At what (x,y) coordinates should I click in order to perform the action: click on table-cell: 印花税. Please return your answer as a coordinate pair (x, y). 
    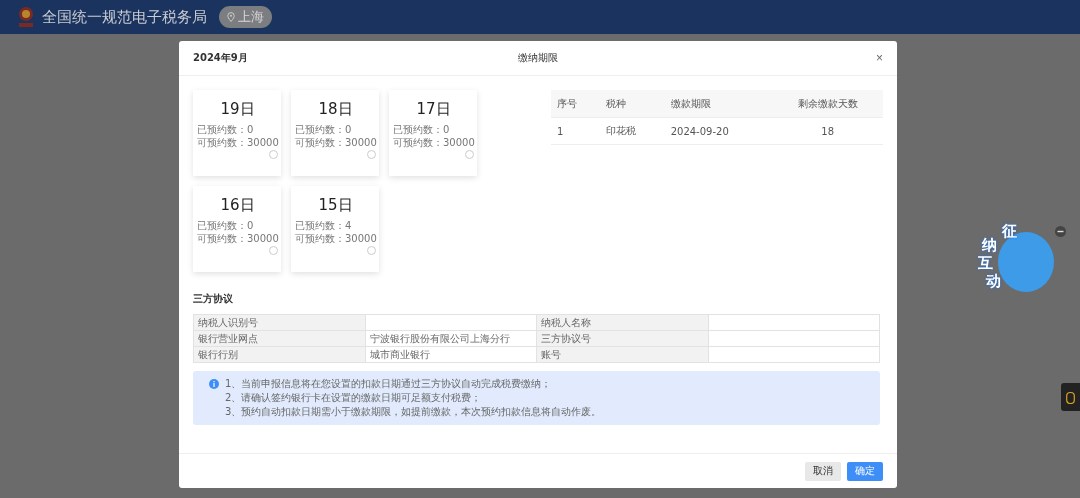
    Looking at the image, I should click on (632, 131).